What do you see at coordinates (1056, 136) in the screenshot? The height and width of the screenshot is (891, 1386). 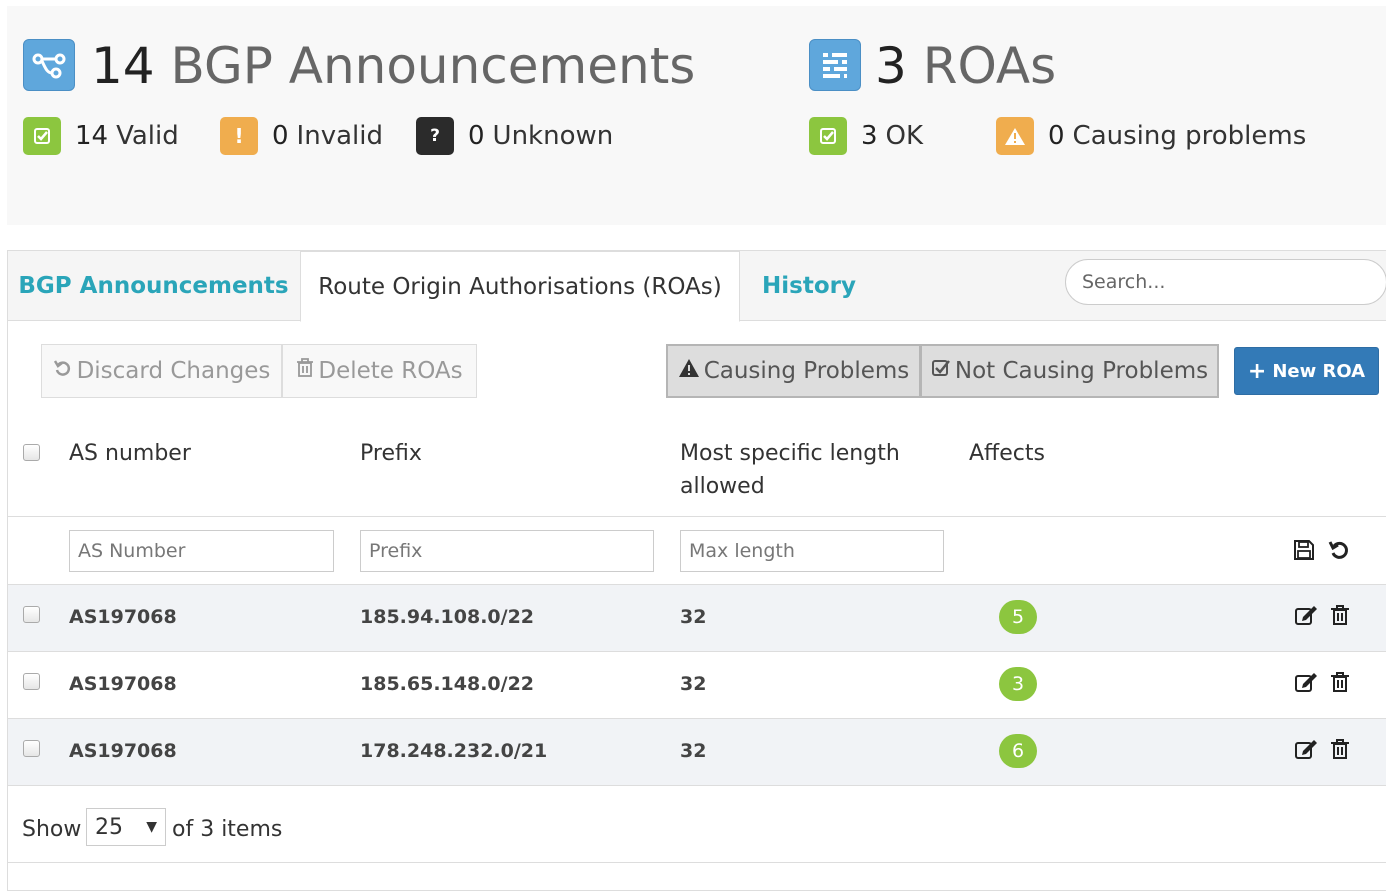 I see `causing-count: 0` at bounding box center [1056, 136].